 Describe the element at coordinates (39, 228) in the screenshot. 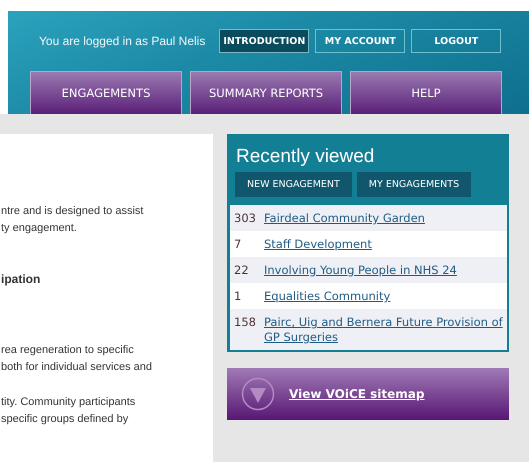

I see `content-text: ty engagement.` at that location.